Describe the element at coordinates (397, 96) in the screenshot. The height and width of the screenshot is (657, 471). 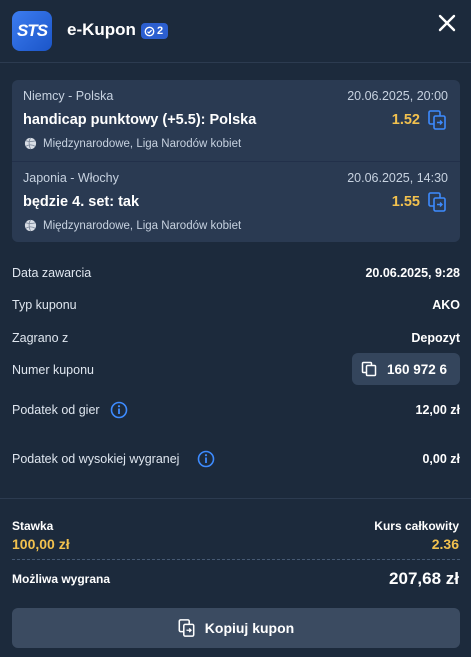
I see `bet-datetime: 20.06.2025, 20:00` at that location.